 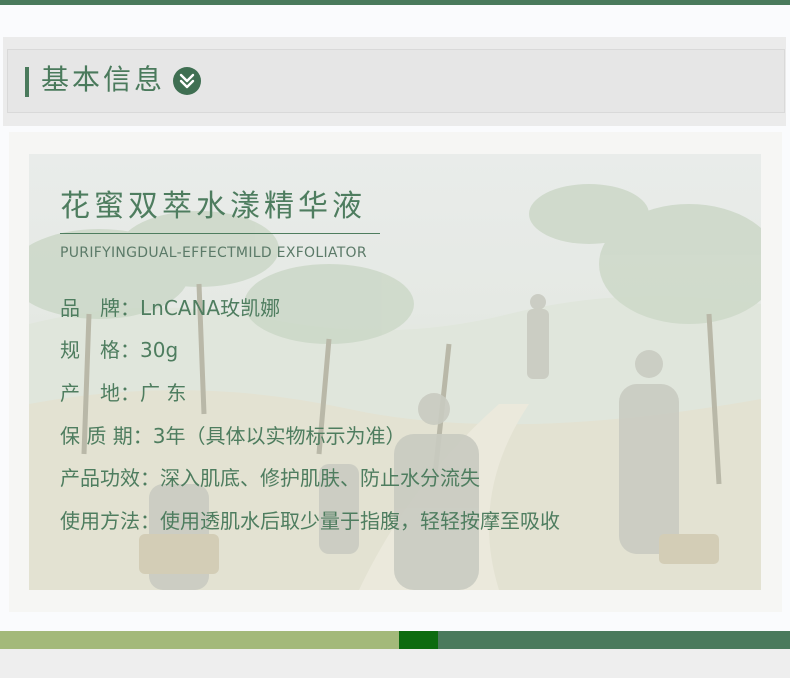 I want to click on info-row-brand: 品 牌：LnCANA玫凯娜, so click(x=170, y=308).